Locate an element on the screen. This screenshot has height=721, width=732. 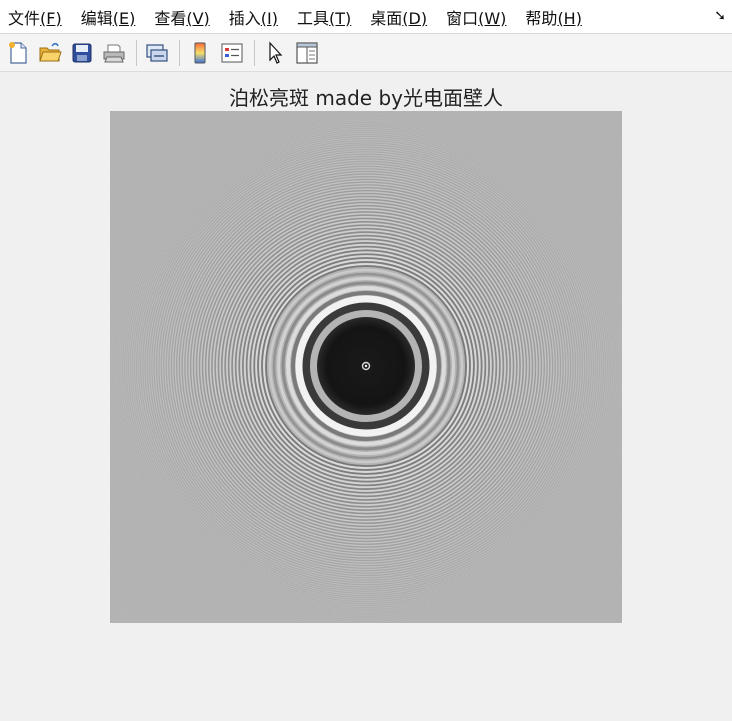
menu-view-label: 查看 is located at coordinates (170, 18).